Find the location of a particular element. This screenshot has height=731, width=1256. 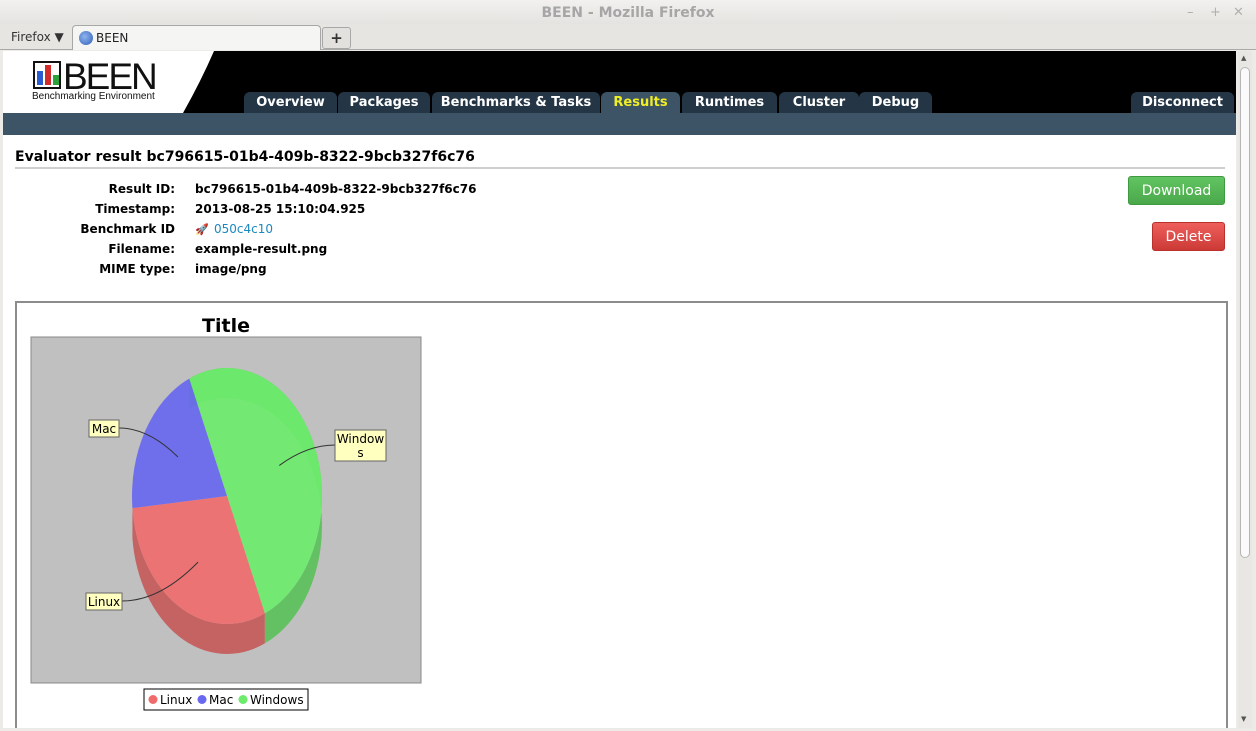

favicon-icon is located at coordinates (86, 38).